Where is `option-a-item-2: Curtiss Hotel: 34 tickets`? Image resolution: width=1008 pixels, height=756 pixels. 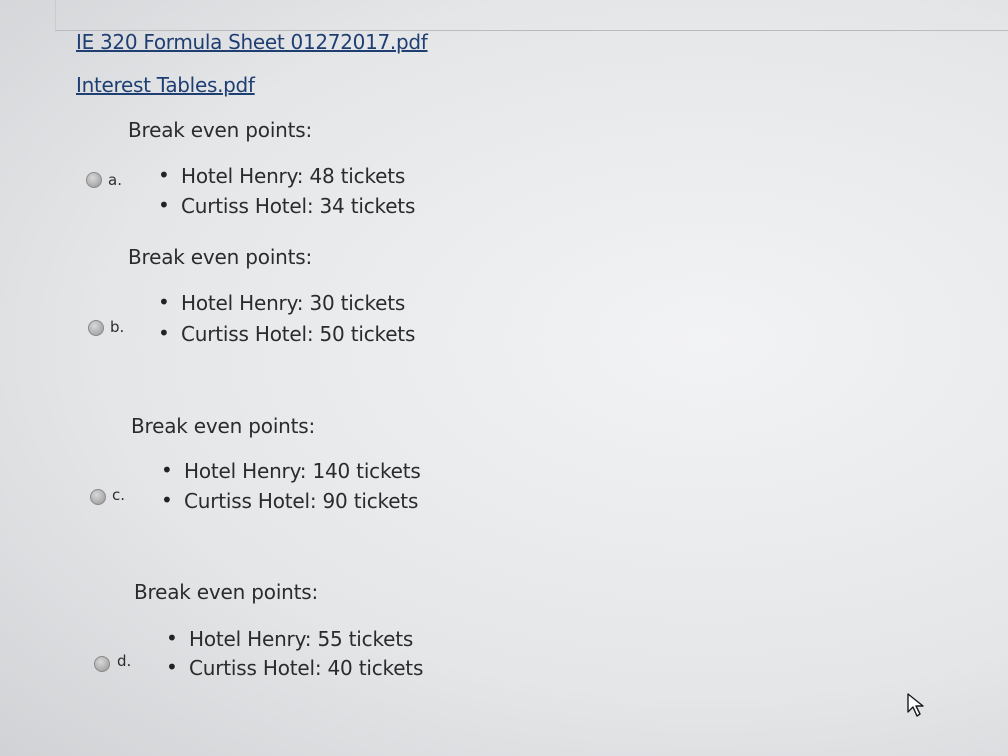
option-a-item-2: Curtiss Hotel: 34 tickets is located at coordinates (298, 206).